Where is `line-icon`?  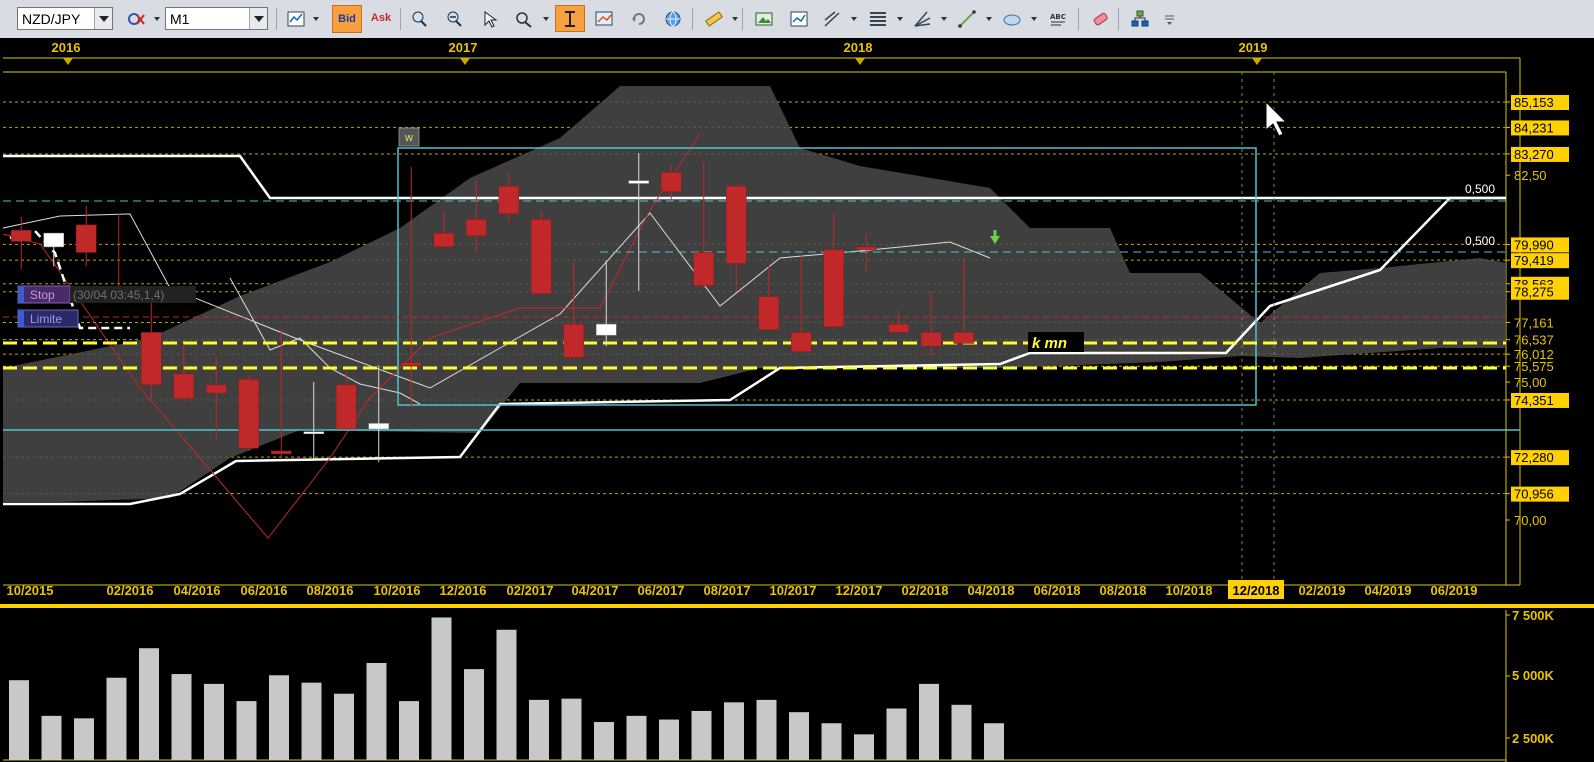 line-icon is located at coordinates (967, 19).